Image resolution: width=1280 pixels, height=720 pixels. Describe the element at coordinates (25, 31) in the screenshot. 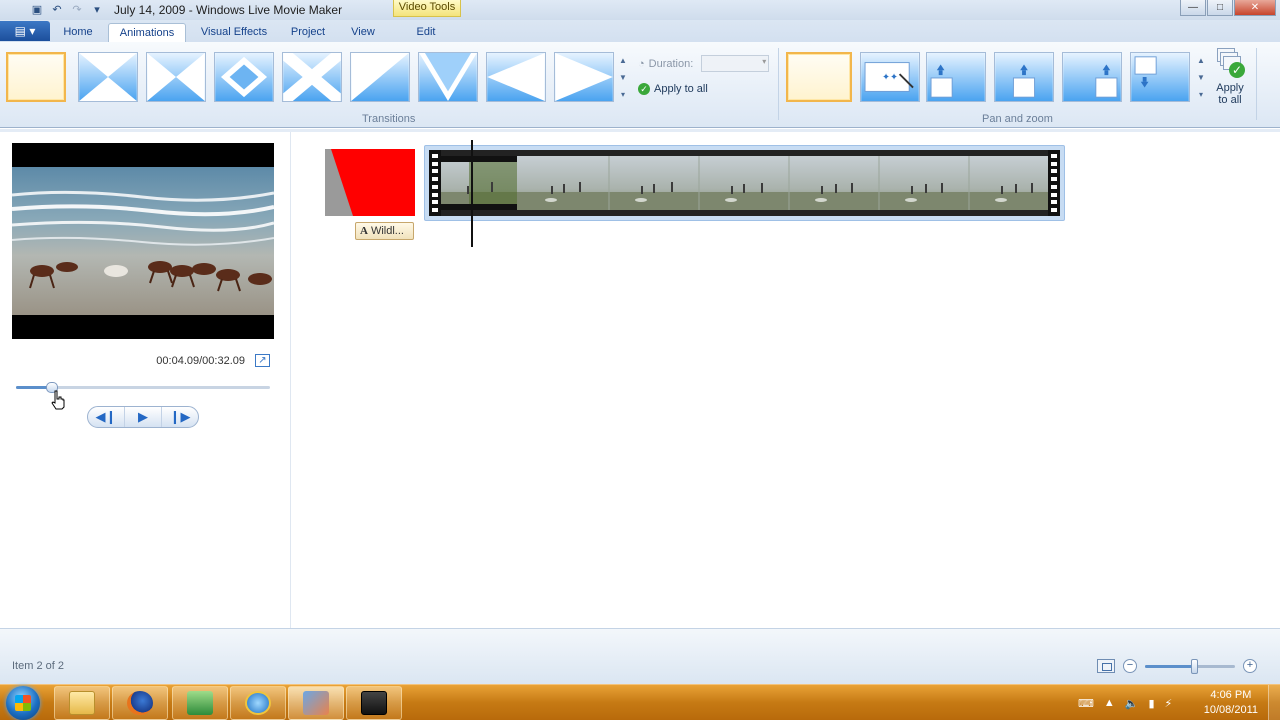

I see `app-menu-button: ▤ ▾` at that location.